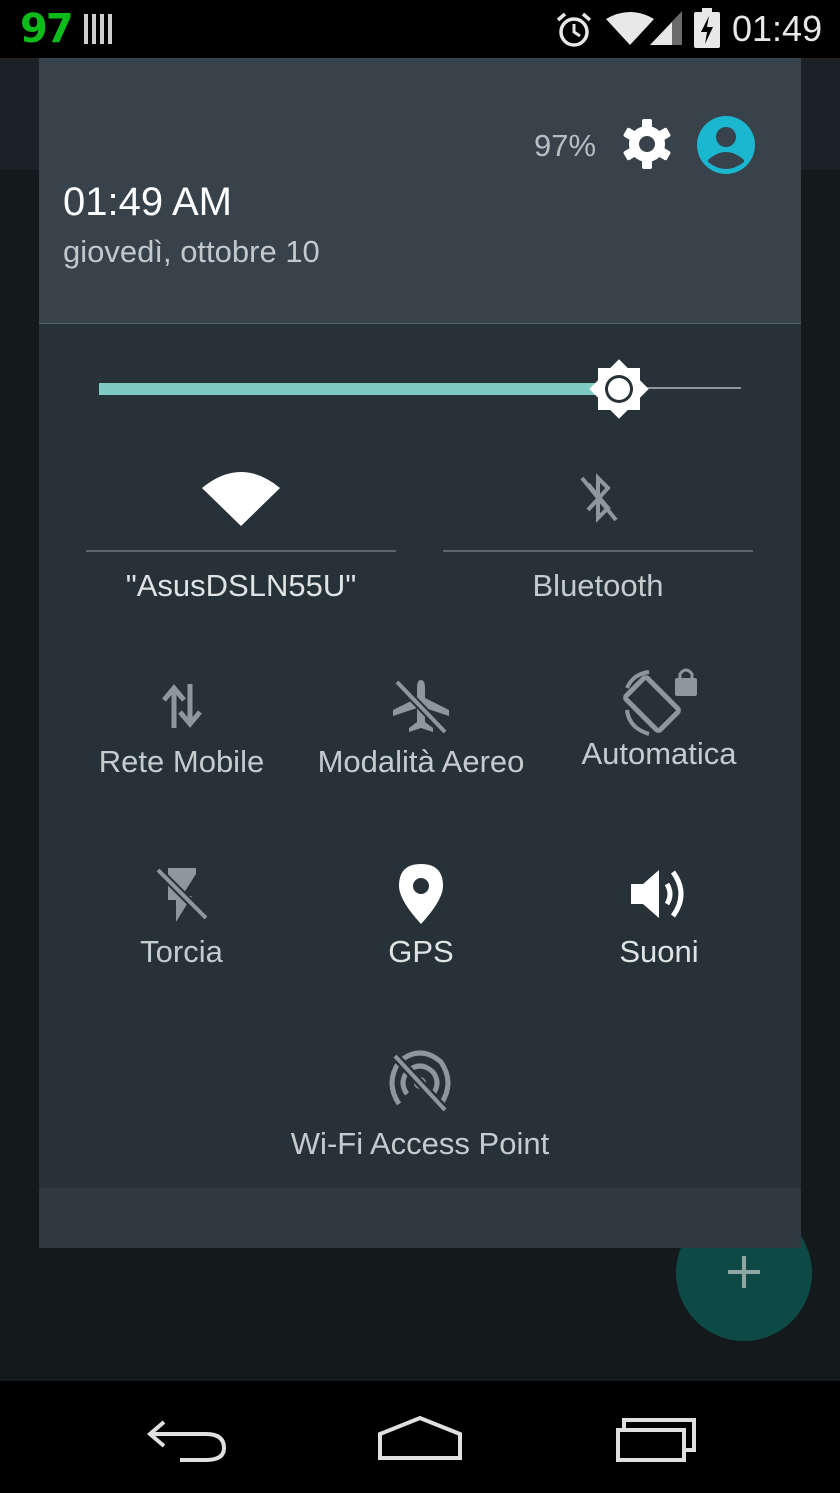 This screenshot has height=1493, width=840. What do you see at coordinates (181, 951) in the screenshot?
I see `flashlight-label: Torcia` at bounding box center [181, 951].